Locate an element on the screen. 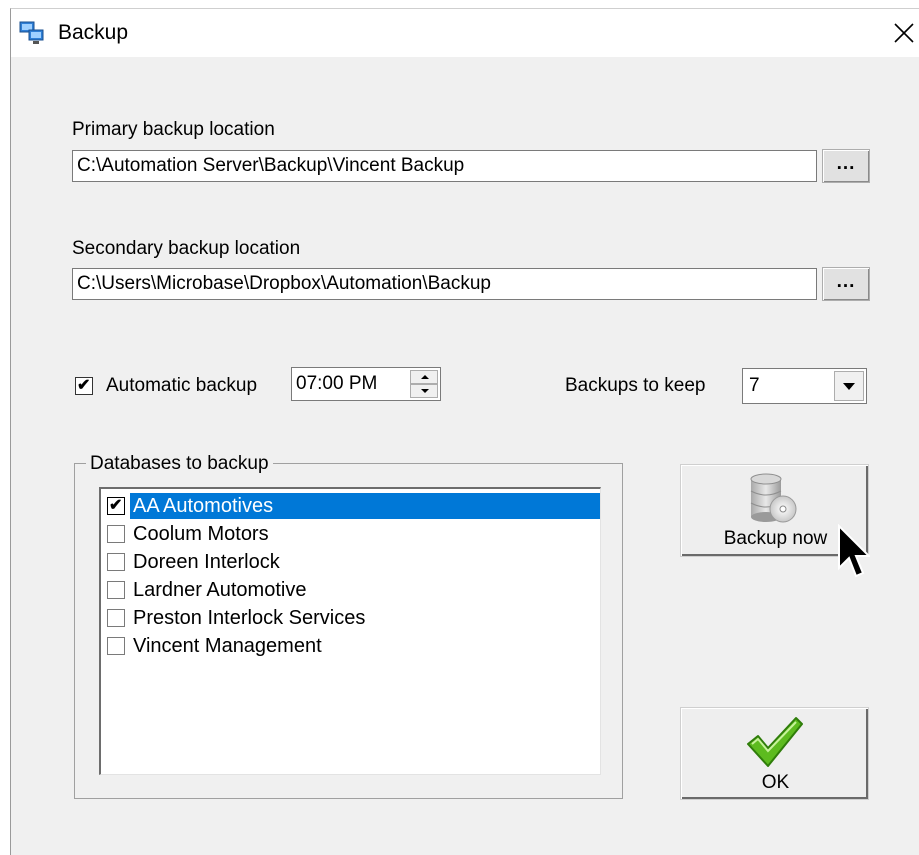  backup-time-spinner: 07:00 PM is located at coordinates (366, 384).